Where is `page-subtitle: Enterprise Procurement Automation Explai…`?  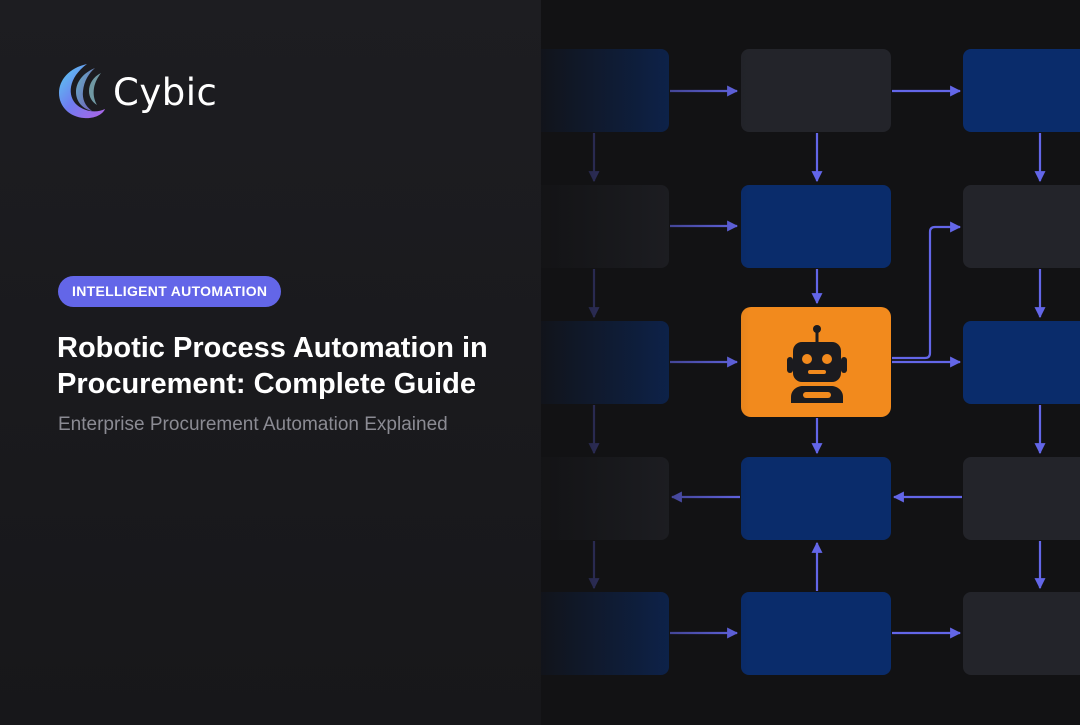 page-subtitle: Enterprise Procurement Automation Explai… is located at coordinates (253, 424).